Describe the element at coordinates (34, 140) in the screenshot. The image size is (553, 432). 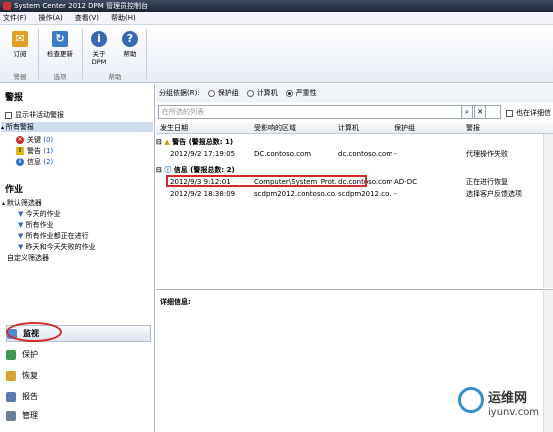
I see `sidebar-item-critical: ✕ 关键 (0)` at that location.